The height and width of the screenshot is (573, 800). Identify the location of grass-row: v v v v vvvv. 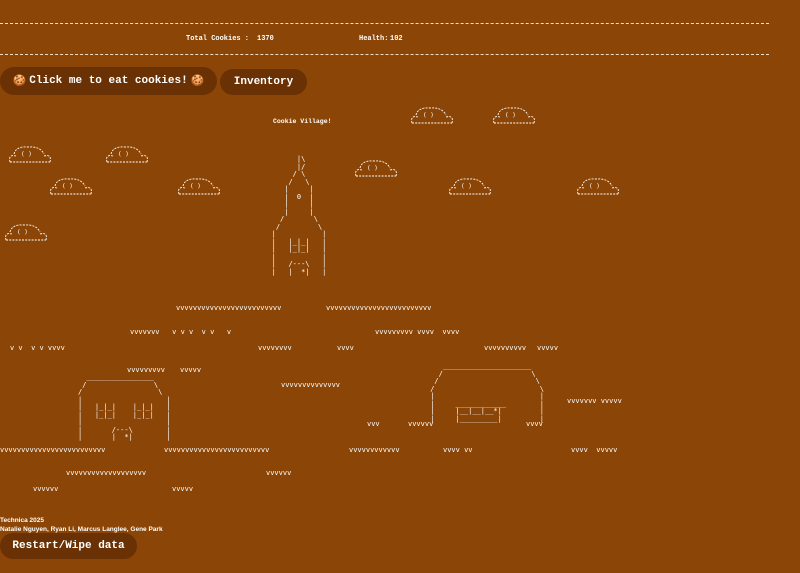
(37, 348).